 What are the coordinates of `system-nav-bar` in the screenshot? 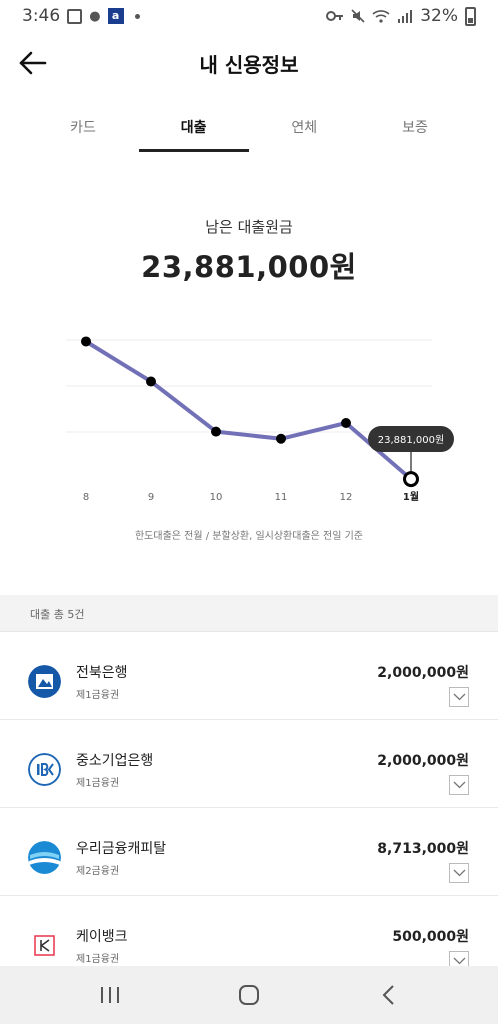 It's located at (249, 995).